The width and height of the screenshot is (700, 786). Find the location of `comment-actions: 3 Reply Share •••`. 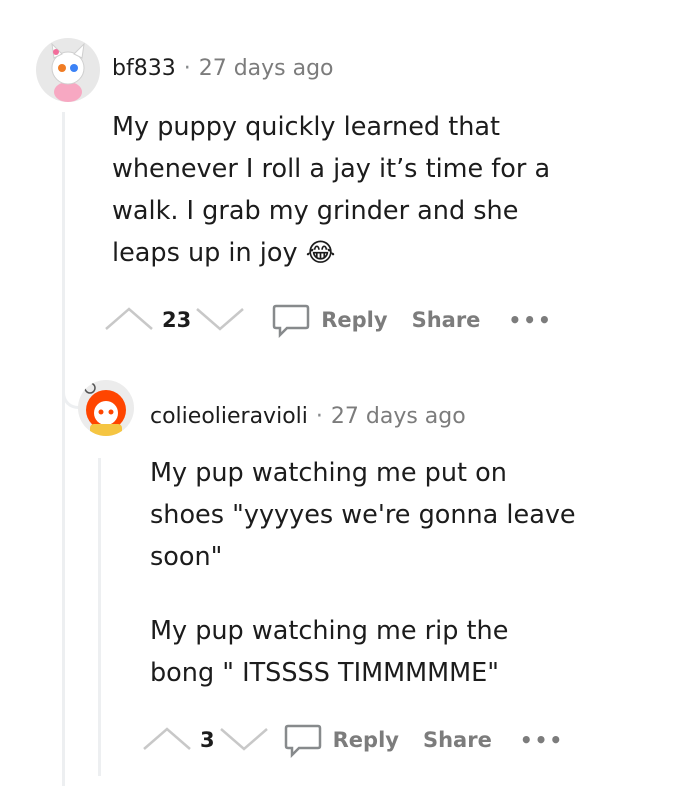

comment-actions: 3 Reply Share ••• is located at coordinates (352, 740).